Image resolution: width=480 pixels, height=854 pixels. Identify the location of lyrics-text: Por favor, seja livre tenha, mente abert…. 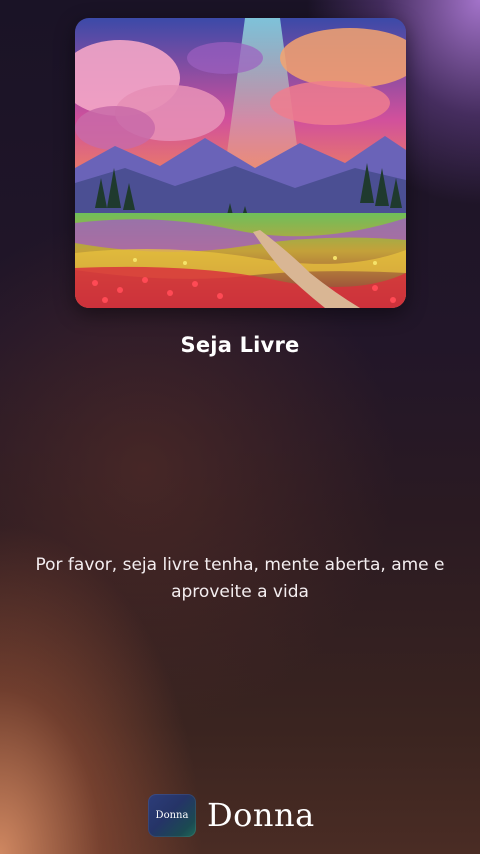
(240, 578).